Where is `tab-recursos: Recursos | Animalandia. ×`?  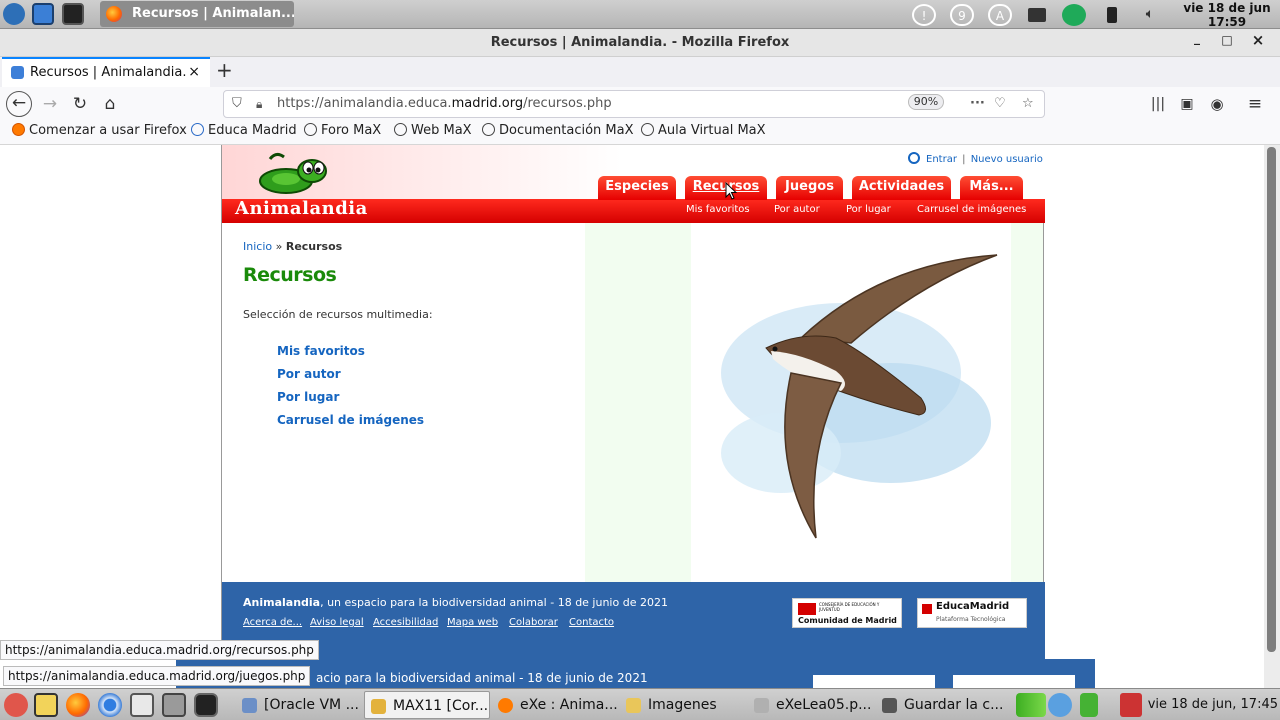
tab-recursos: Recursos | Animalandia. × is located at coordinates (106, 72).